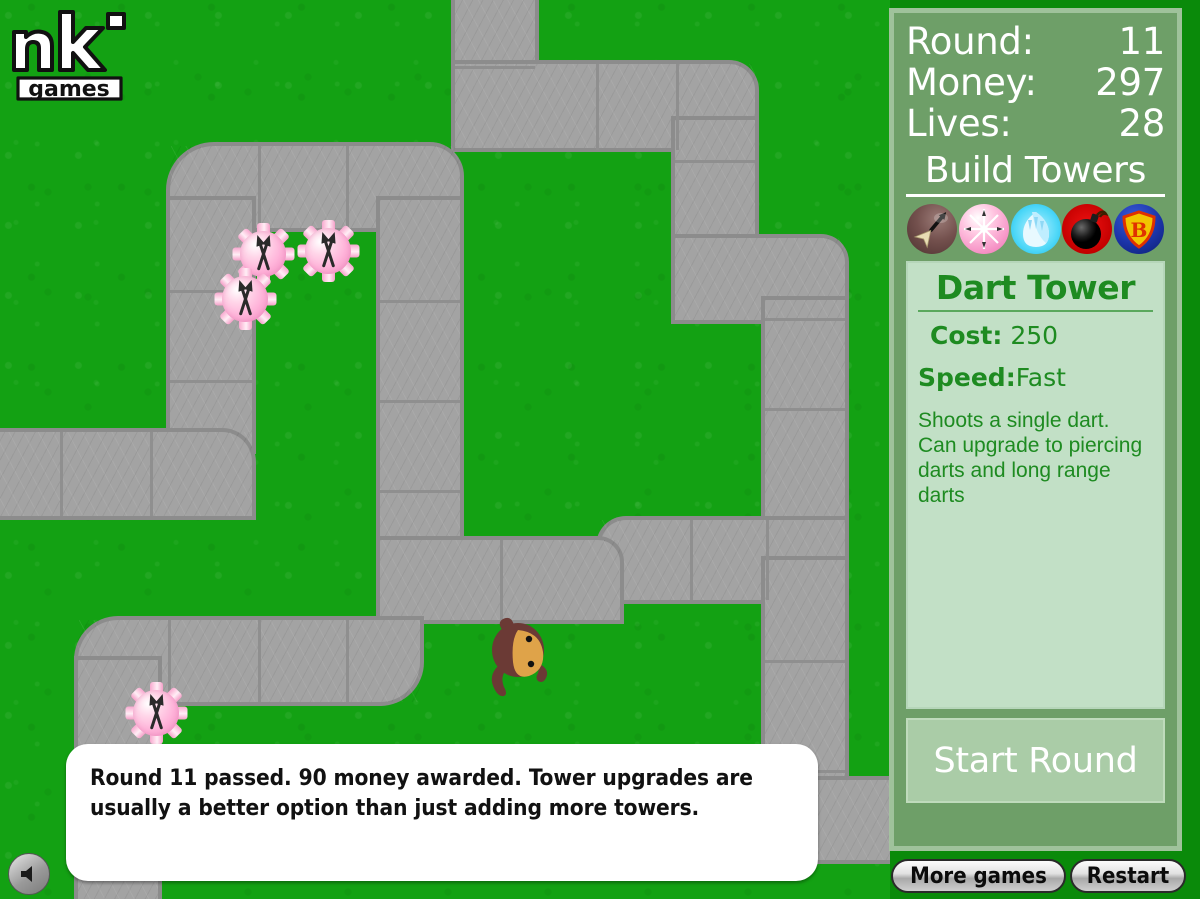 The image size is (1200, 899). What do you see at coordinates (1142, 123) in the screenshot?
I see `lives-value: 28` at bounding box center [1142, 123].